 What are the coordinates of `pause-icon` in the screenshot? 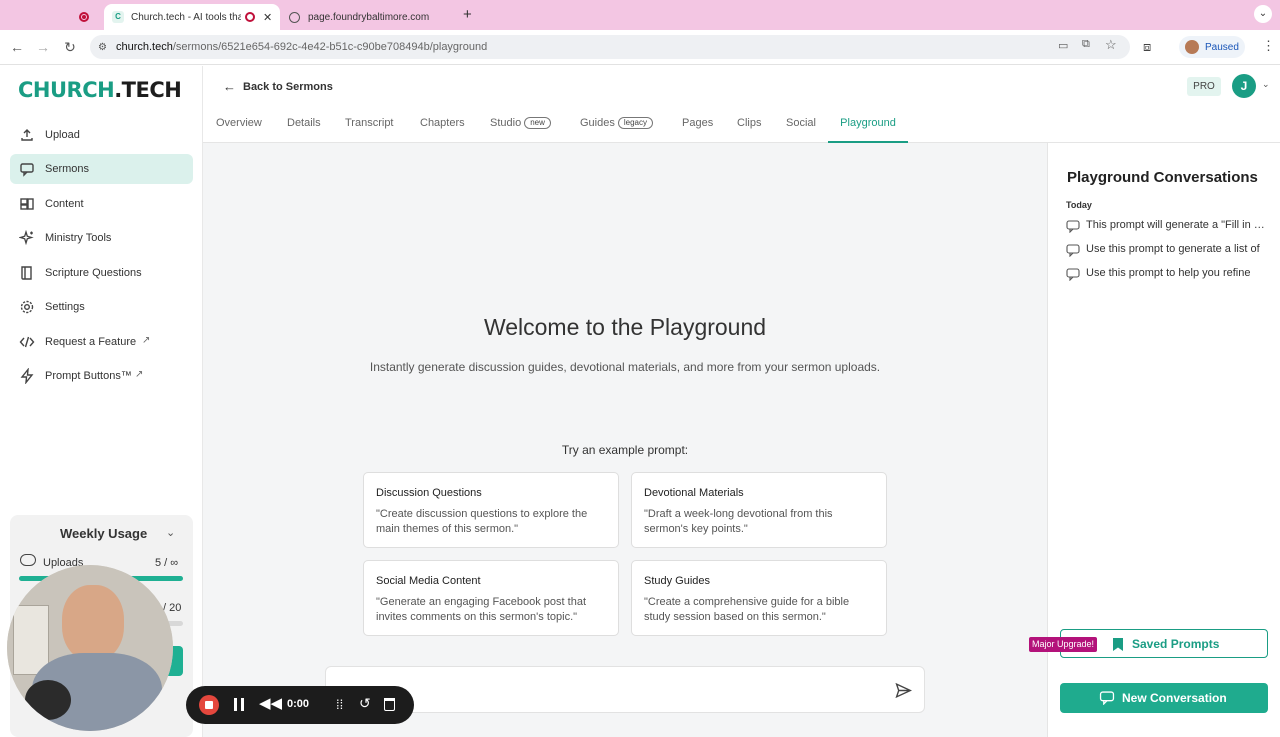 It's located at (239, 704).